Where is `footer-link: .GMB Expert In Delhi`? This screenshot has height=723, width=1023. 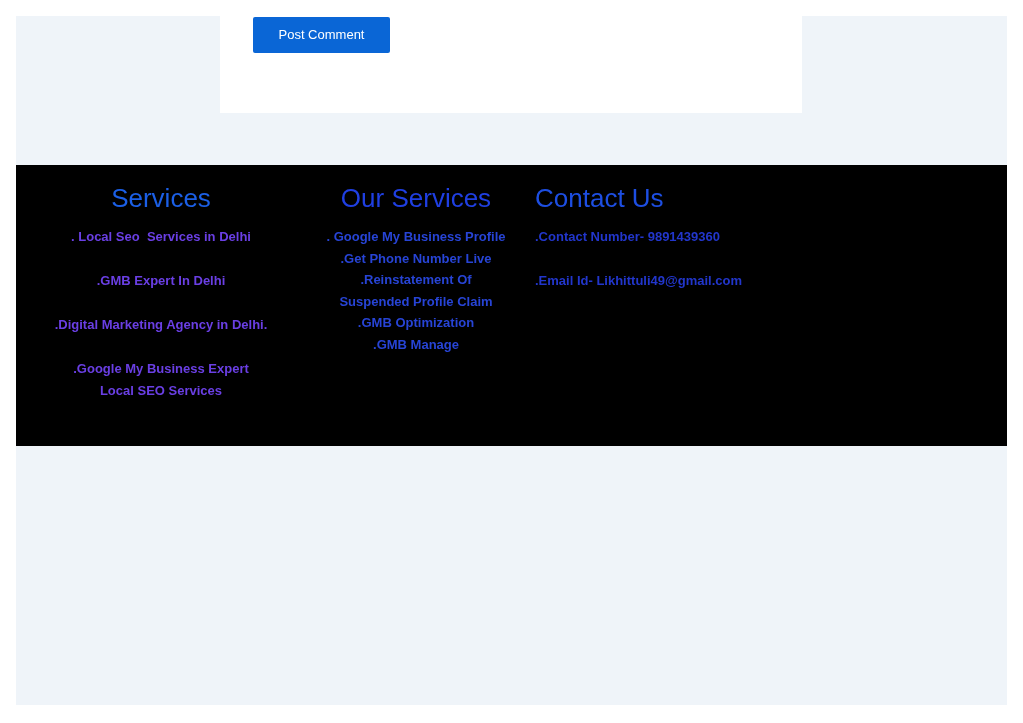 footer-link: .GMB Expert In Delhi is located at coordinates (161, 281).